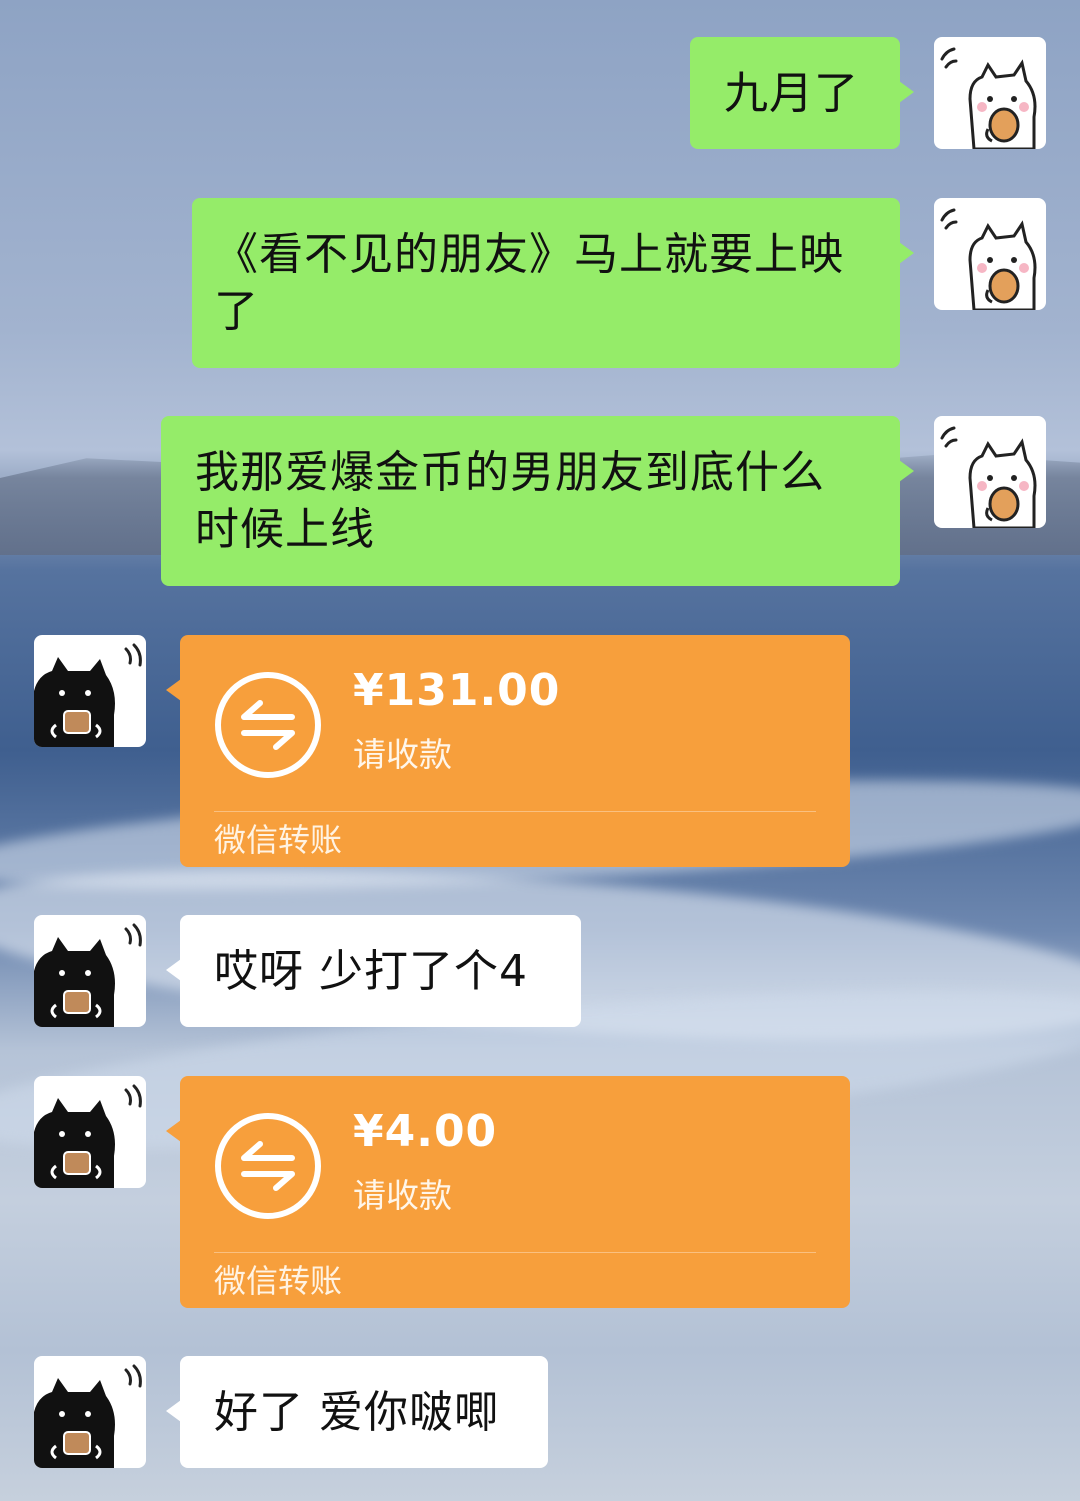 The height and width of the screenshot is (1501, 1080). What do you see at coordinates (425, 1131) in the screenshot?
I see `transfer-amount: ¥4.00` at bounding box center [425, 1131].